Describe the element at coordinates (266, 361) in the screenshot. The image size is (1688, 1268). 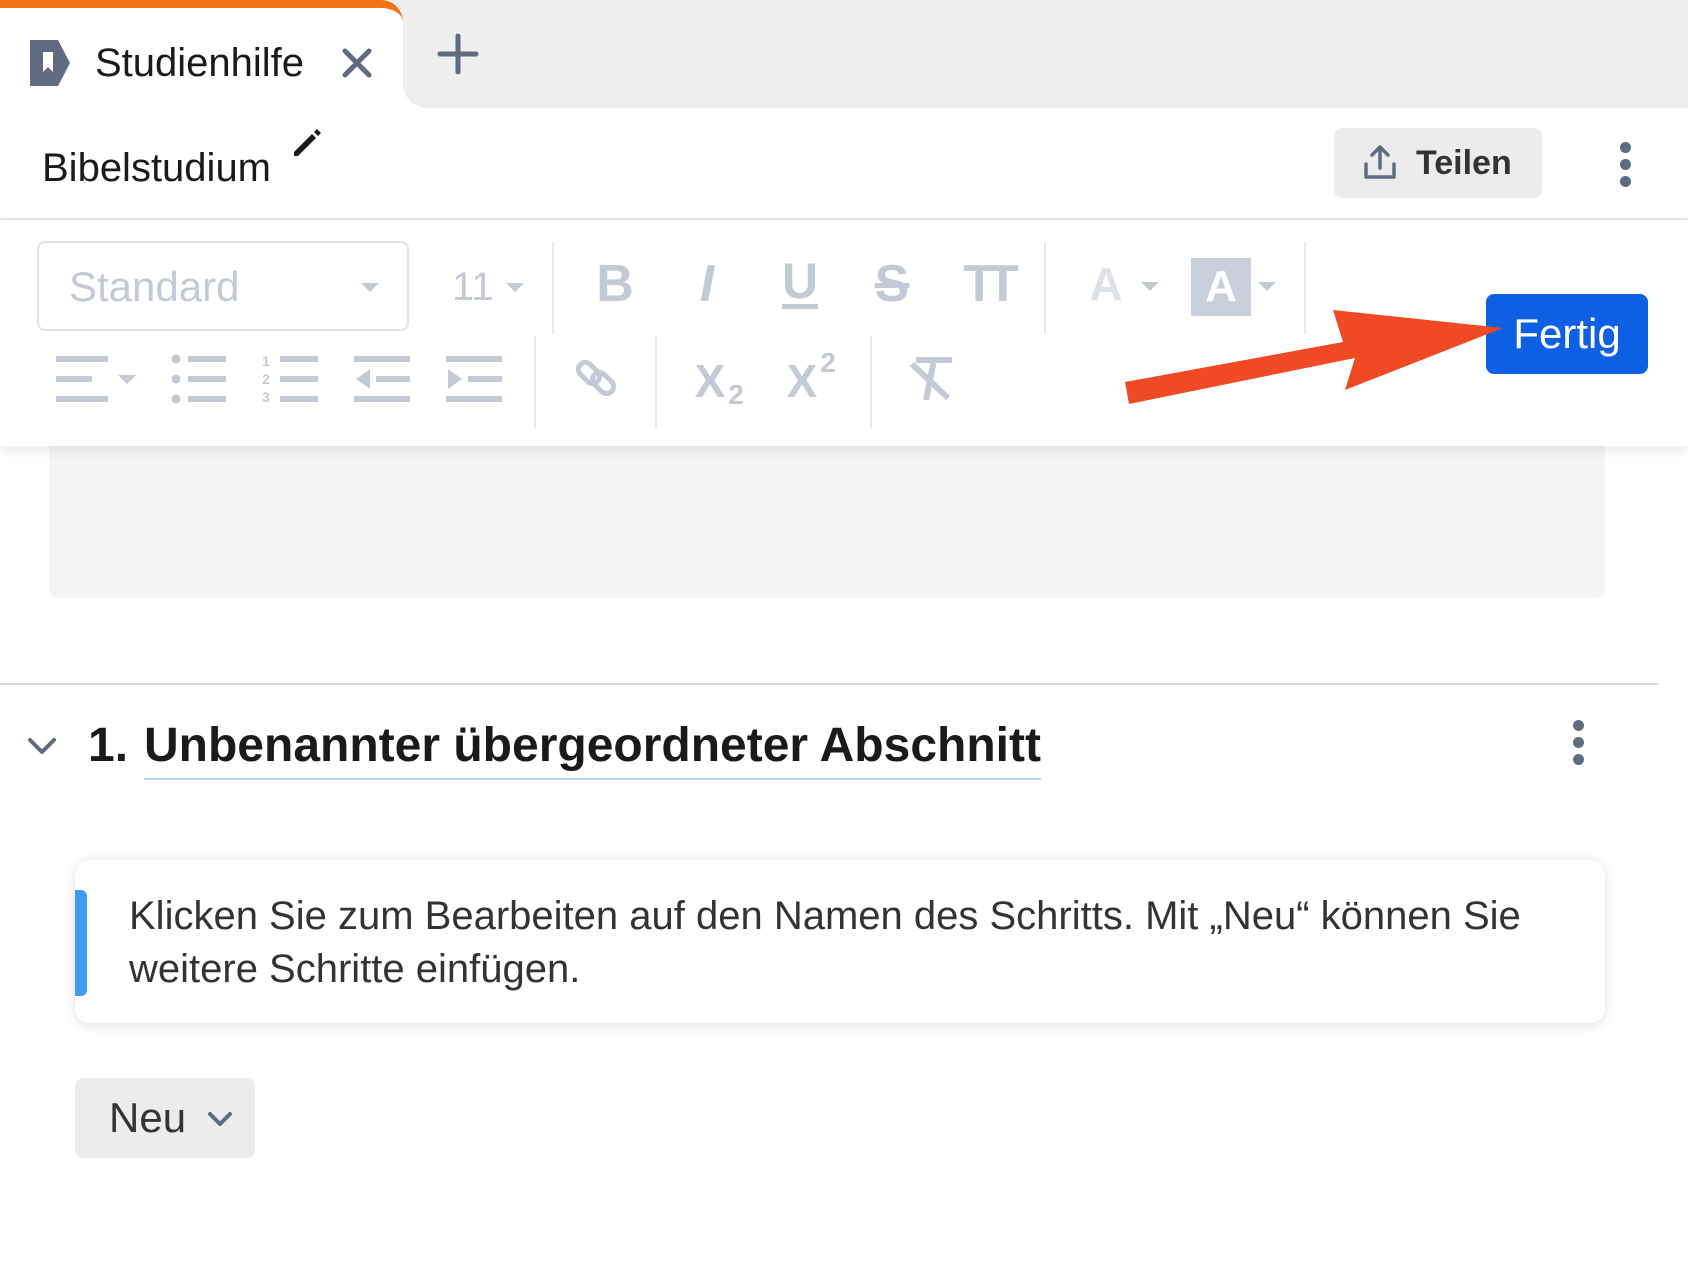
I see `svg-text: 1` at that location.